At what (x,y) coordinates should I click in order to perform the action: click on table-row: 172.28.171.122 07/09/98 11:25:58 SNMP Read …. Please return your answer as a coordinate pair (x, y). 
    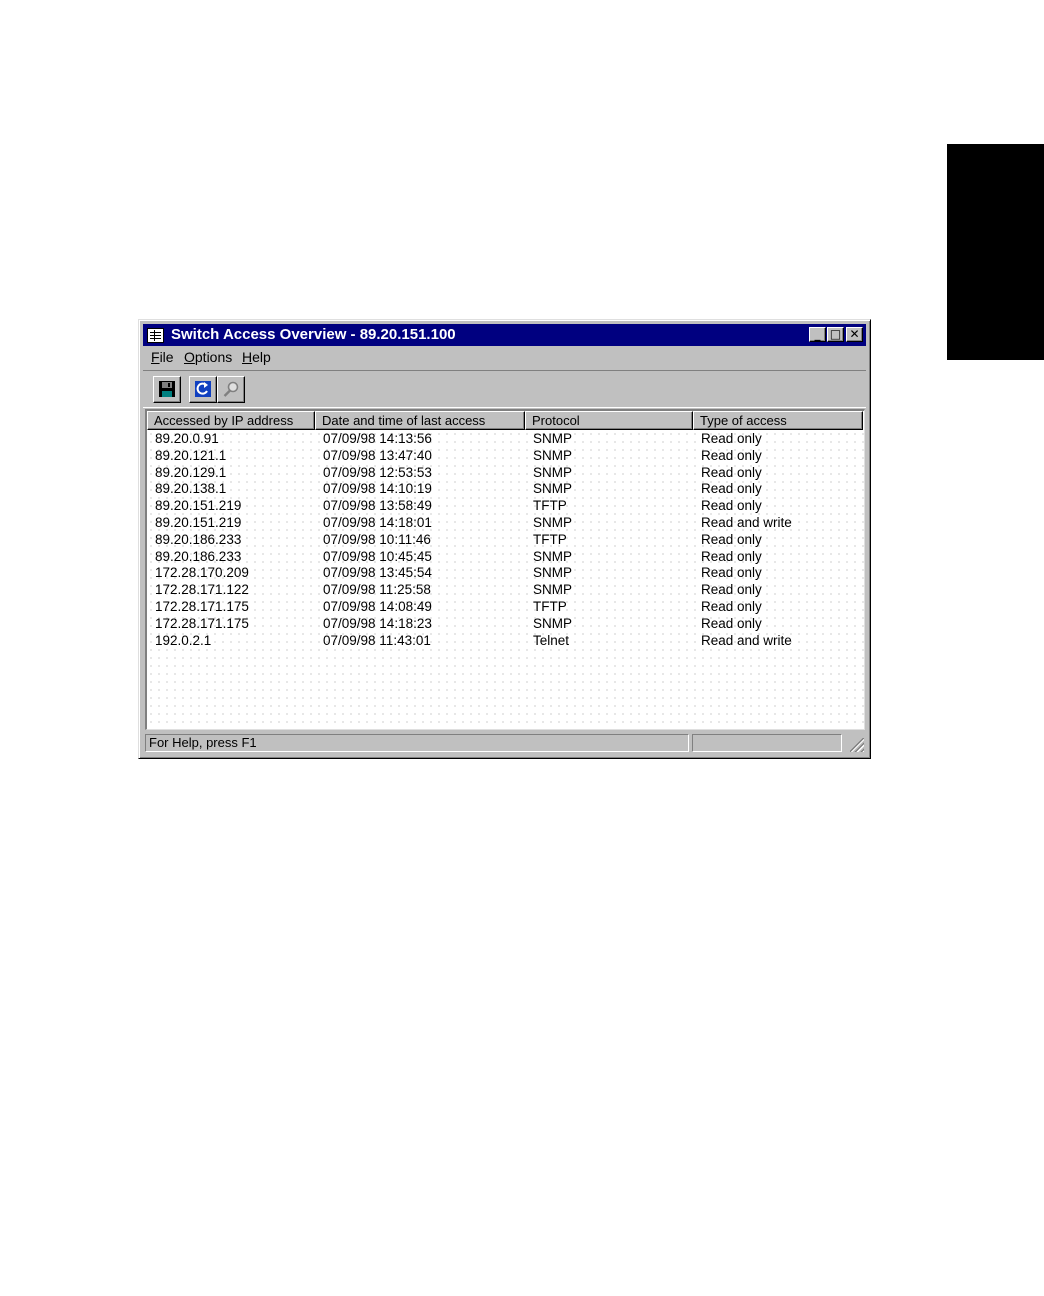
    Looking at the image, I should click on (505, 589).